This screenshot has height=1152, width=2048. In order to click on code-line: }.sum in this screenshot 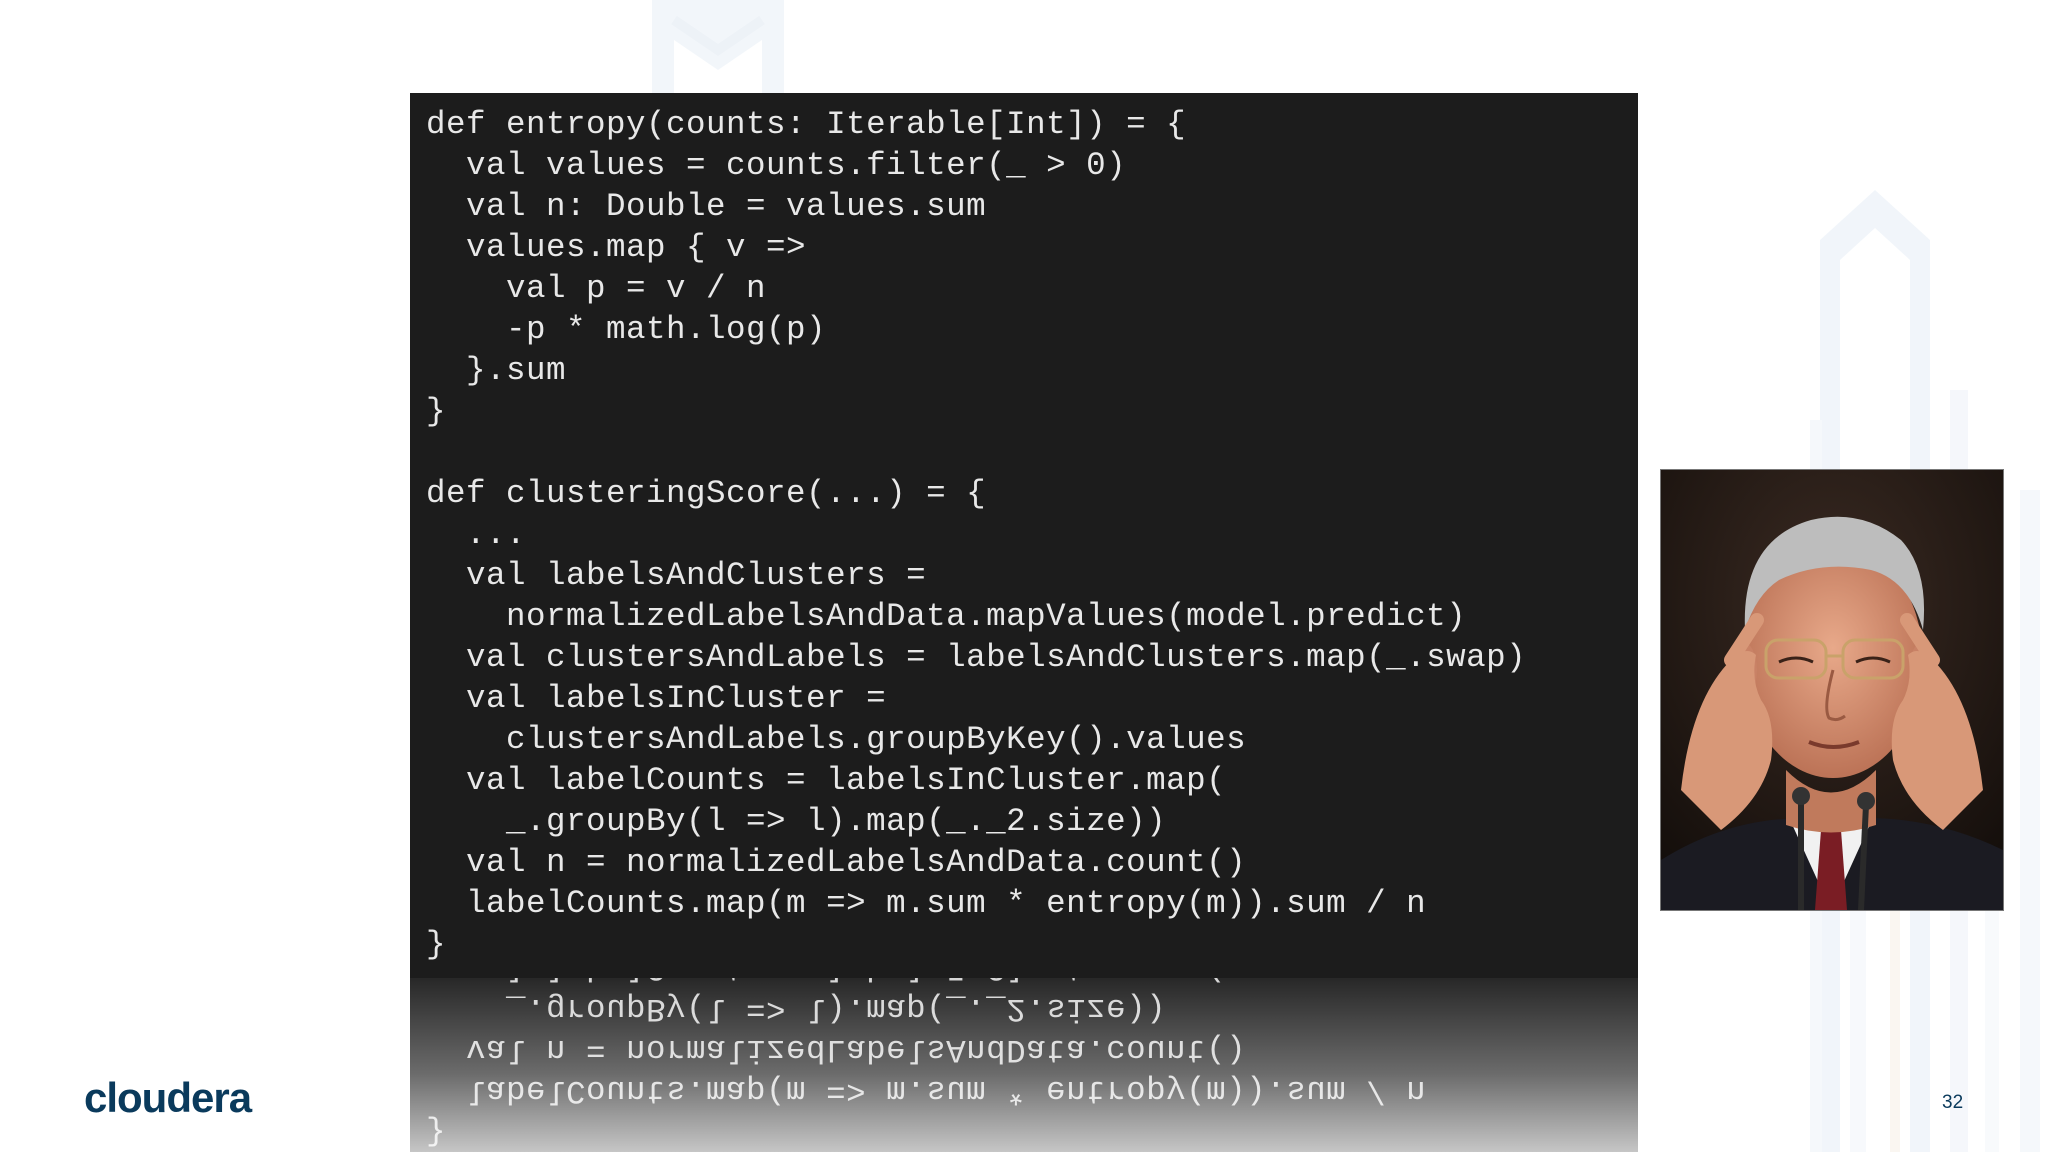, I will do `click(496, 370)`.